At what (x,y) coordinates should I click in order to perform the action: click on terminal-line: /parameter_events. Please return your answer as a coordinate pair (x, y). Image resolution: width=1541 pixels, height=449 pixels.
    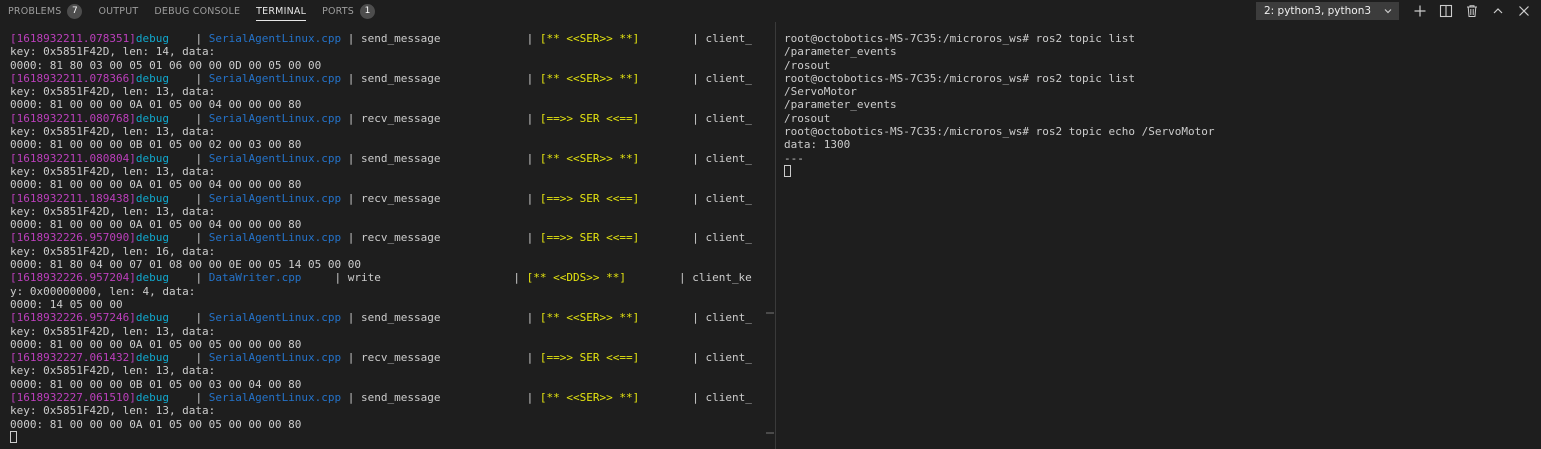
    Looking at the image, I should click on (840, 52).